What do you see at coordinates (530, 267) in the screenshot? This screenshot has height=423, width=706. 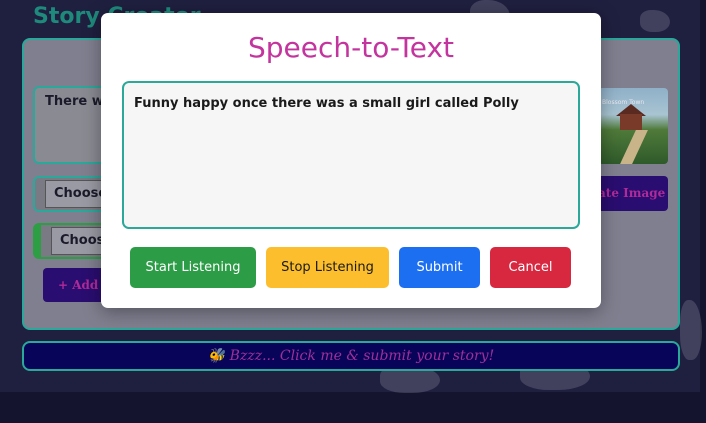 I see `cancel-button: Cancel` at bounding box center [530, 267].